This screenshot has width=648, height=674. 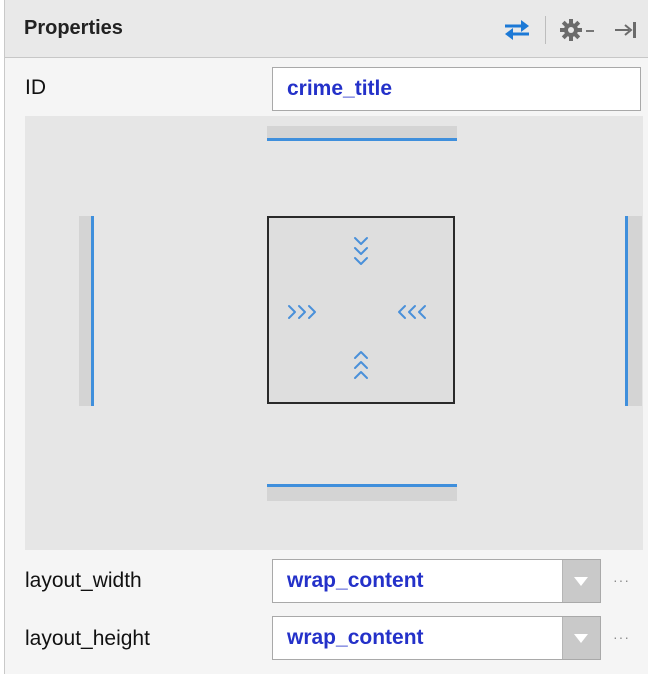 What do you see at coordinates (436, 581) in the screenshot?
I see `layout-width-select: wrap_content` at bounding box center [436, 581].